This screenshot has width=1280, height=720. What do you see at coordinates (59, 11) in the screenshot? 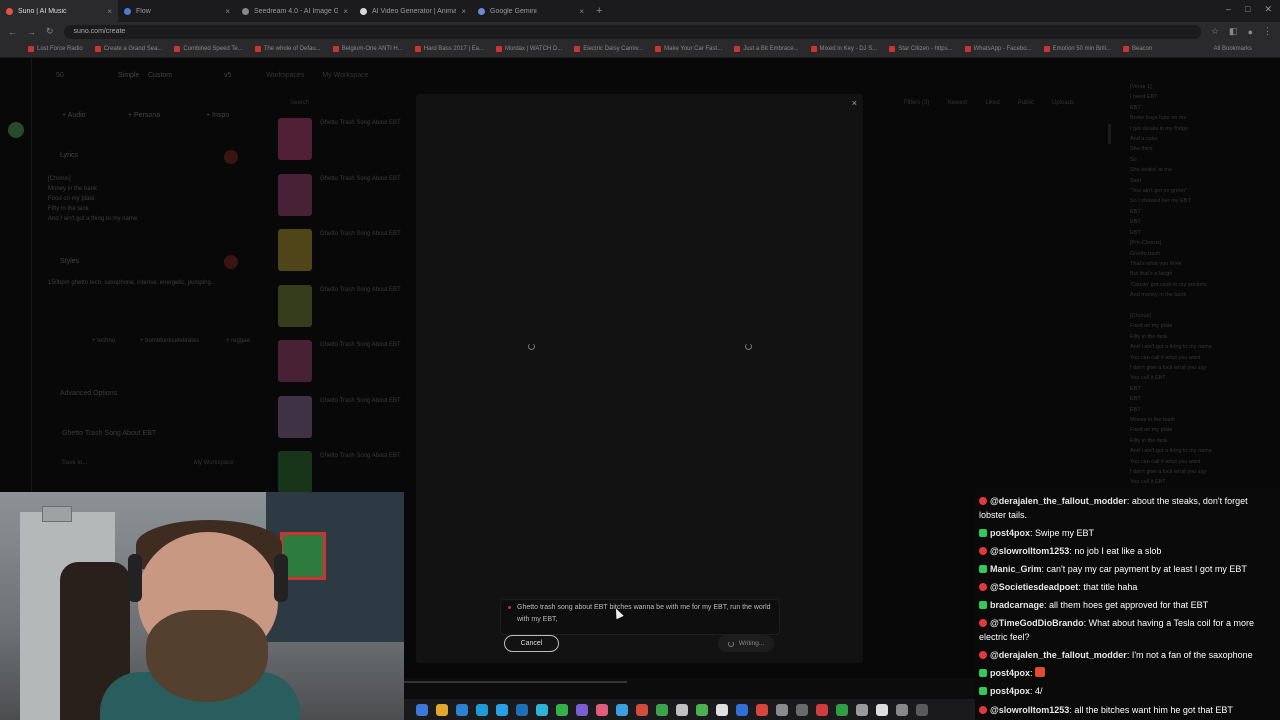
I see `browser-tab: Suno | AI Music ×` at bounding box center [59, 11].